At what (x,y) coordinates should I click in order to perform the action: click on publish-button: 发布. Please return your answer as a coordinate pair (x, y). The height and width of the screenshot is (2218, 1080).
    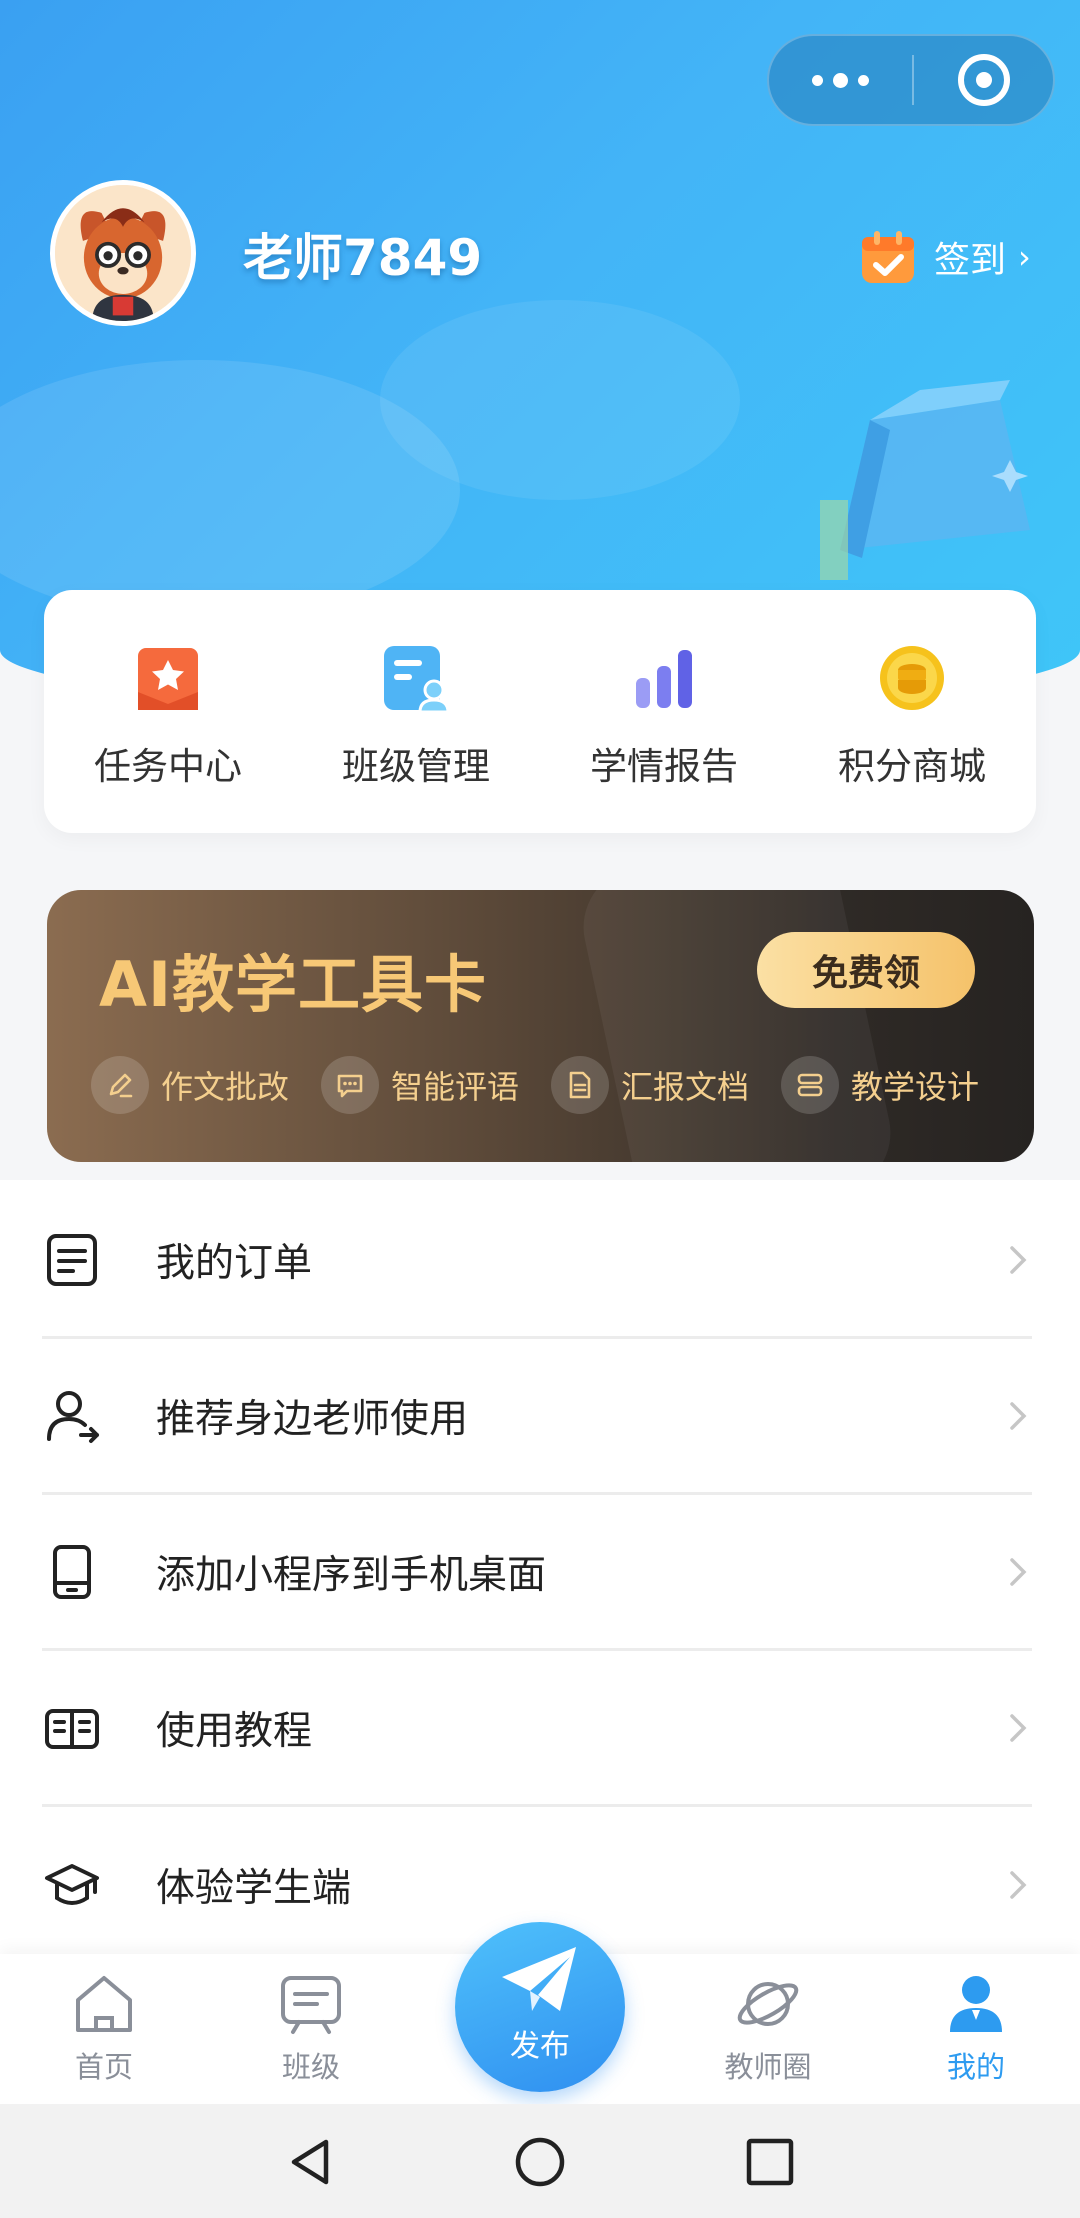
    Looking at the image, I should click on (540, 2007).